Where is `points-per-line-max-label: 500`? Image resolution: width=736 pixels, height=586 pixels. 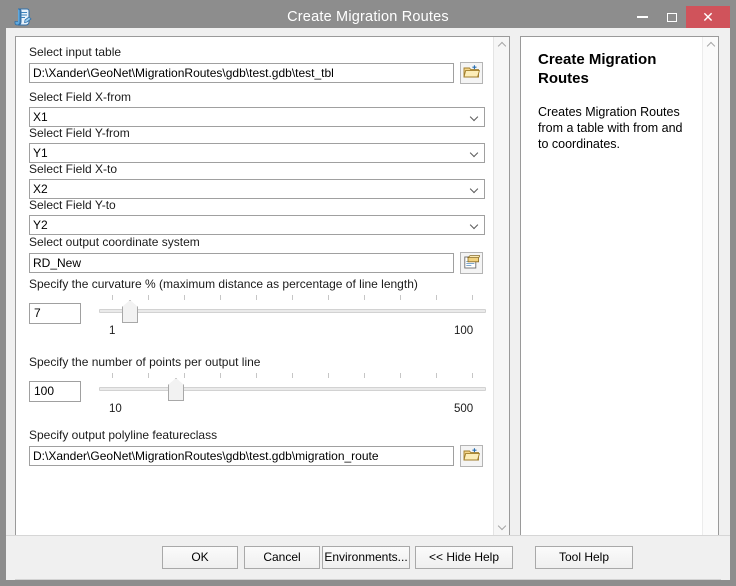 points-per-line-max-label: 500 is located at coordinates (464, 409).